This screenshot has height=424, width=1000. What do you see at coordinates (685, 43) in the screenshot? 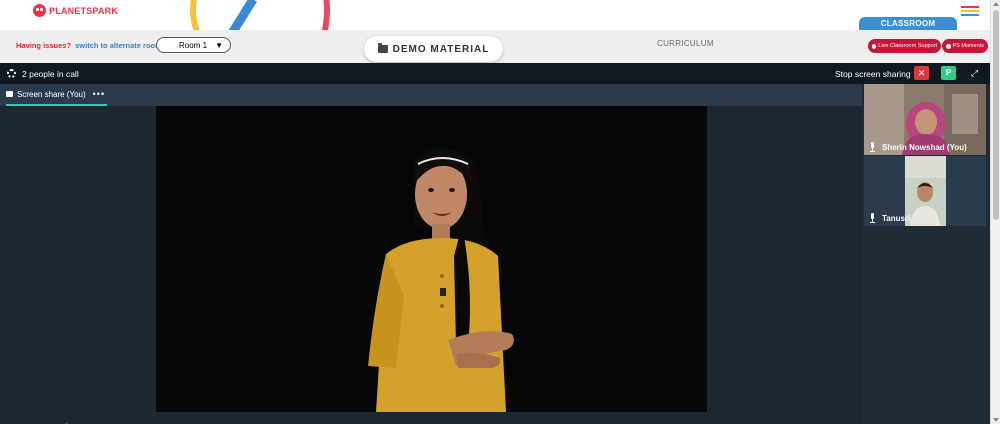
I see `tab-curriculum: CURRICULUM` at bounding box center [685, 43].